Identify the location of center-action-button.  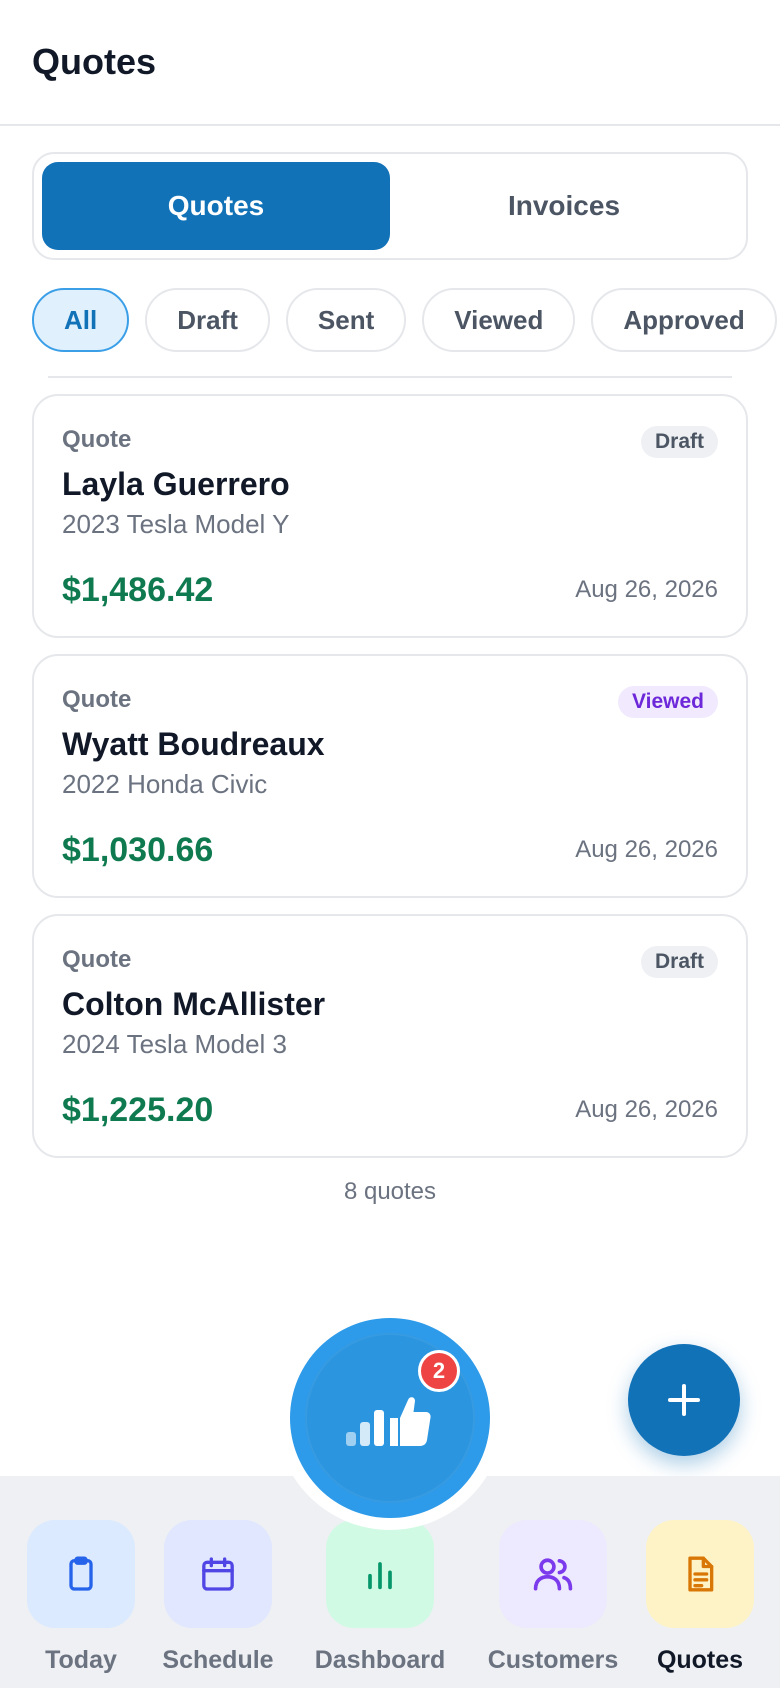
(390, 1418).